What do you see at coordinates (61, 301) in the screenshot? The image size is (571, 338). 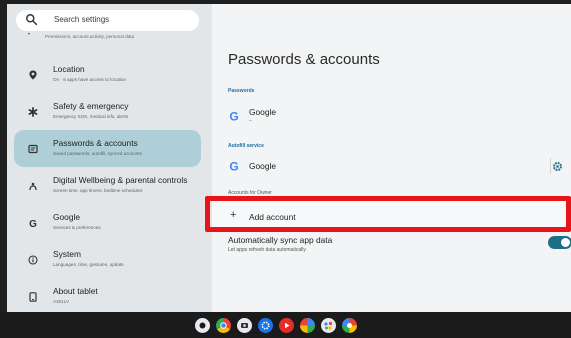 I see `sidebar-item-subtitle: A301LV` at bounding box center [61, 301].